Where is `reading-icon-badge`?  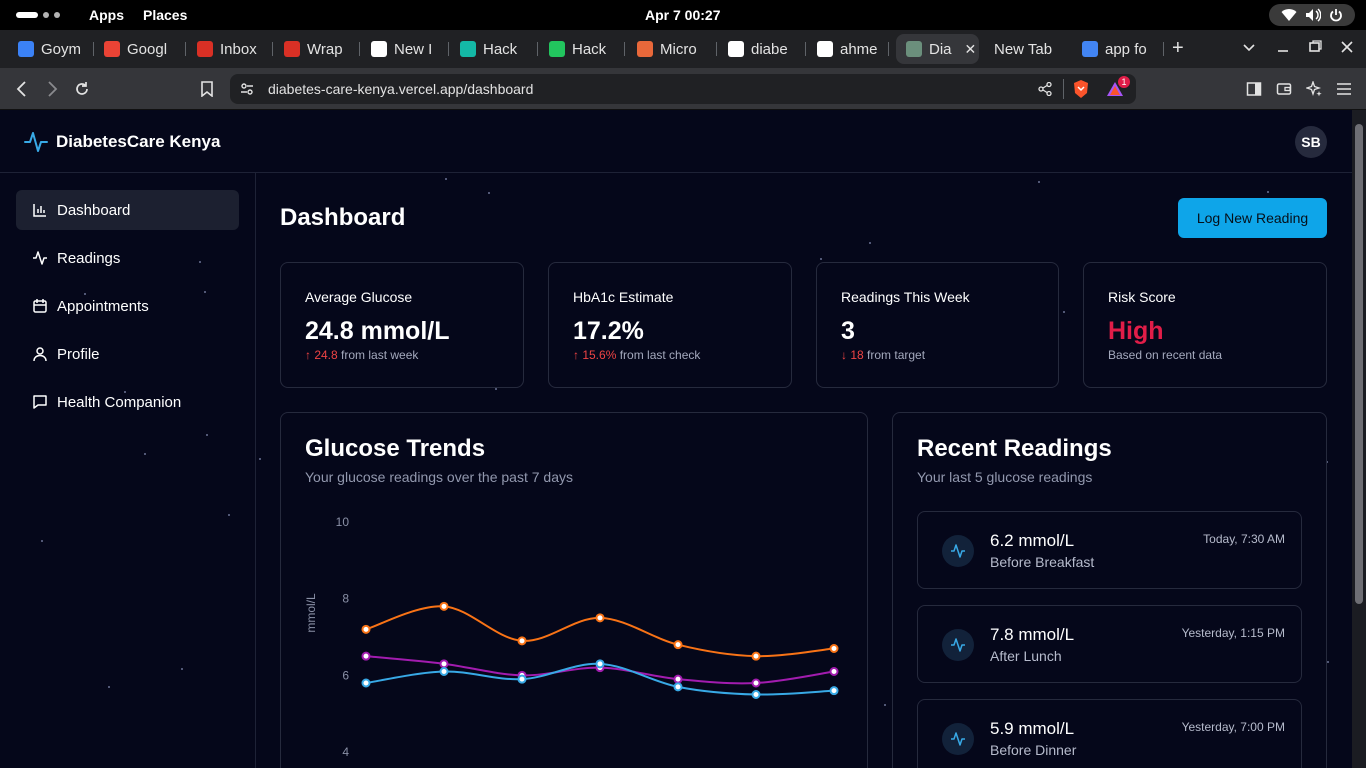
reading-icon-badge is located at coordinates (958, 551).